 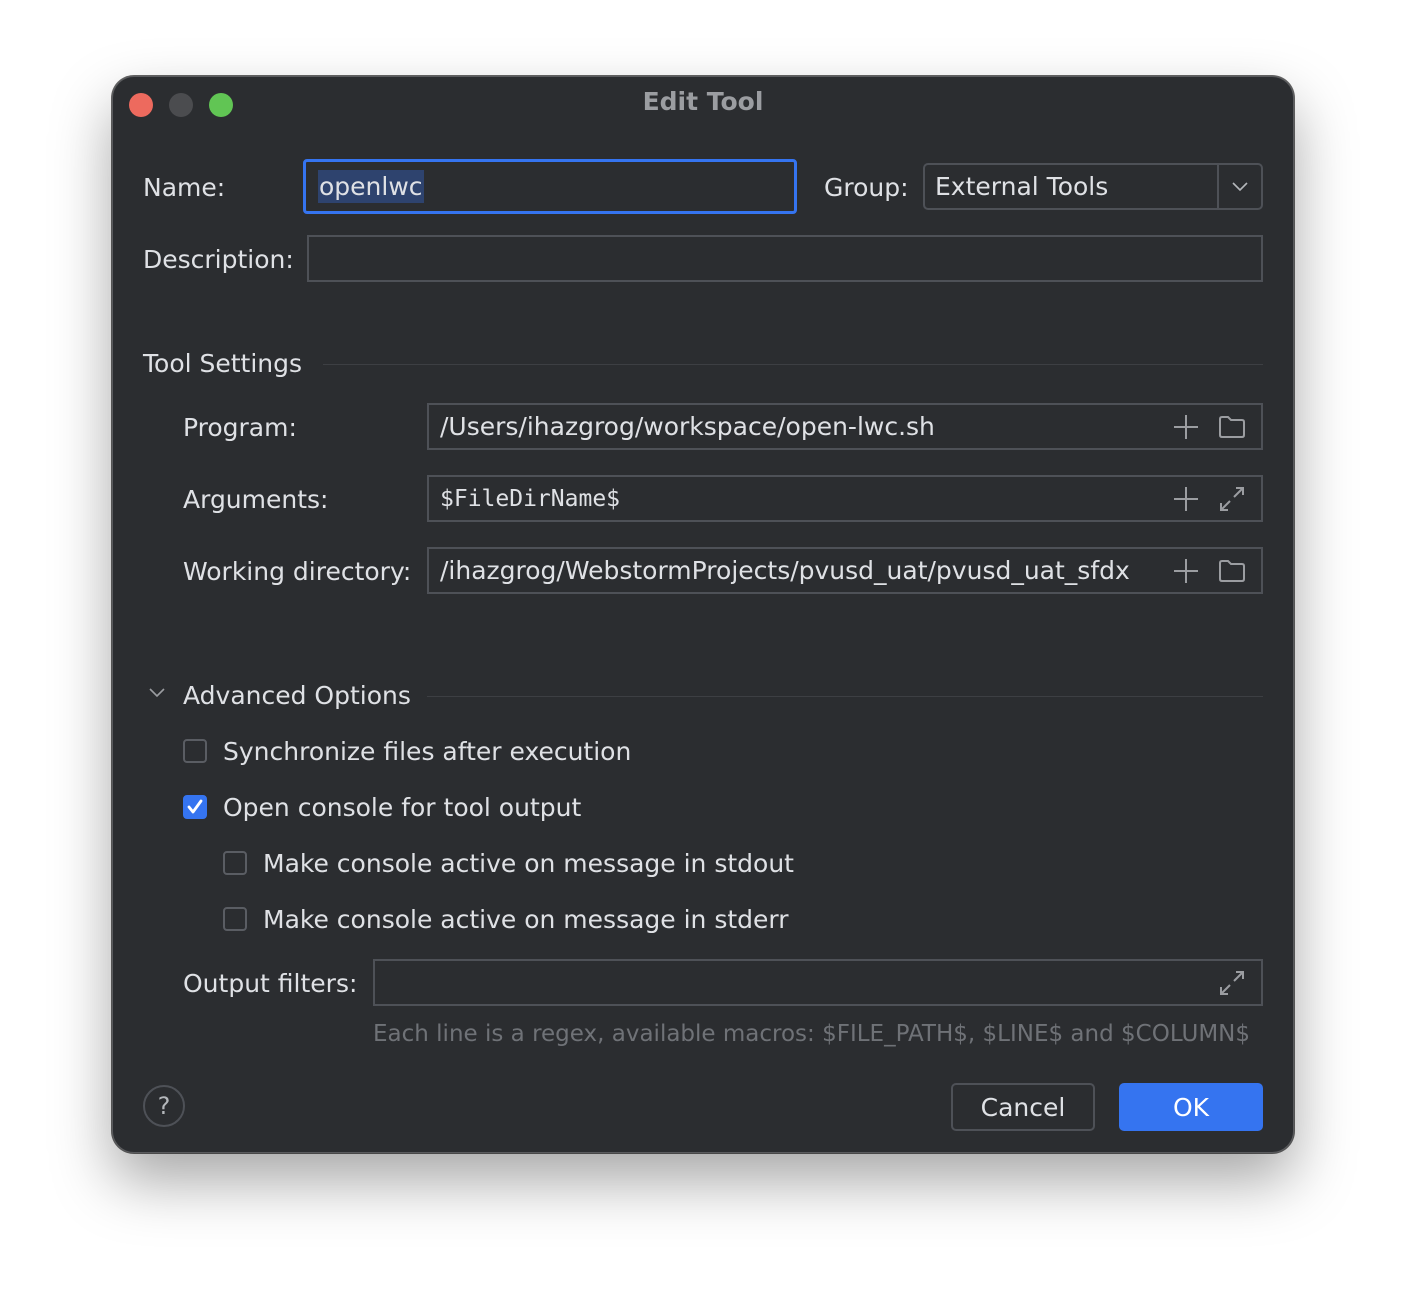 What do you see at coordinates (526, 919) in the screenshot?
I see `console-active-stderr-label: Make console active on message in stderr` at bounding box center [526, 919].